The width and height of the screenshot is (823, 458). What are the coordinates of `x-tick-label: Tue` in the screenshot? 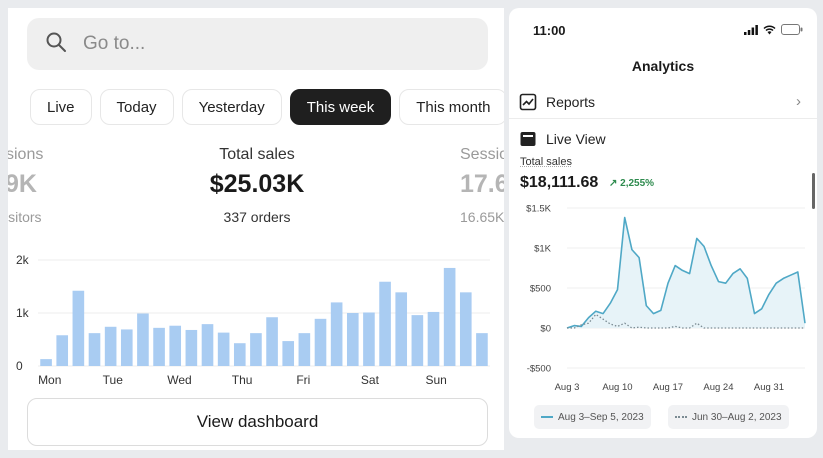 It's located at (113, 380).